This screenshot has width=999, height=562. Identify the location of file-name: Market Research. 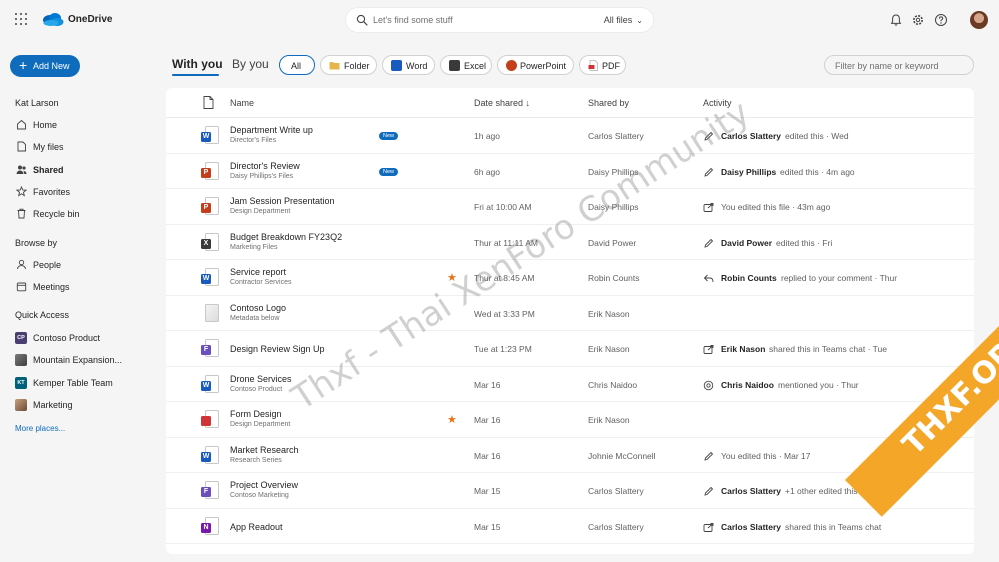
(264, 450).